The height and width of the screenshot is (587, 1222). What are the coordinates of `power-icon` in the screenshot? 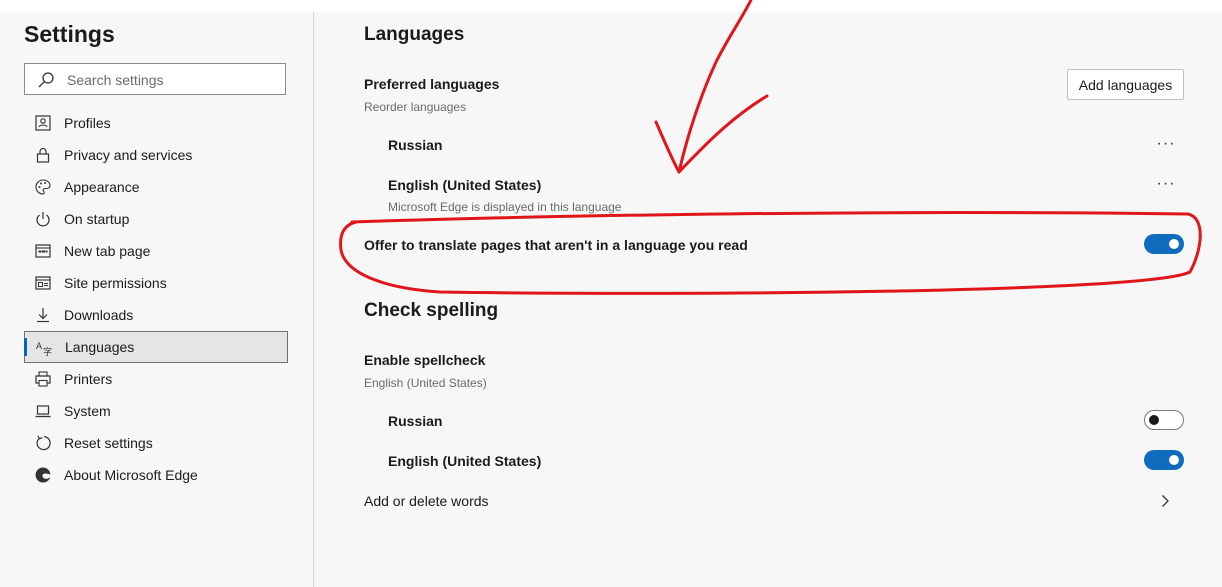 It's located at (43, 219).